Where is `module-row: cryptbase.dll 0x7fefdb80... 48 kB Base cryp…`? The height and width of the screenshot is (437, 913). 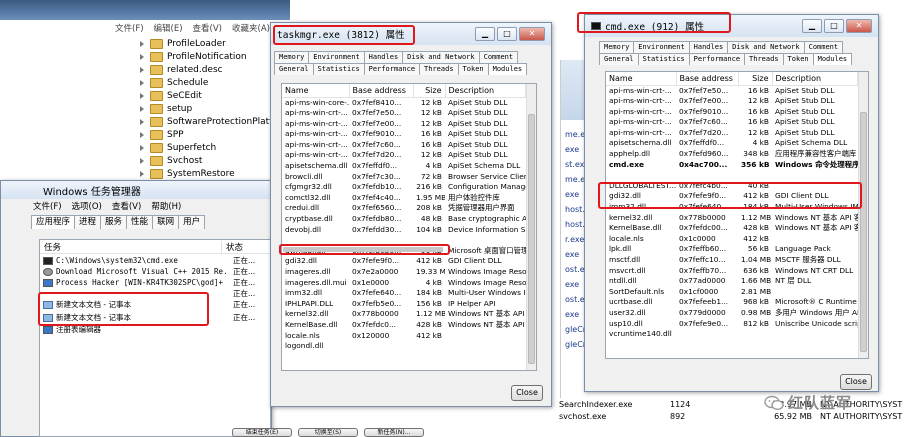 module-row: cryptbase.dll 0x7fefdb80... 48 kB Base cryp… is located at coordinates (404, 219).